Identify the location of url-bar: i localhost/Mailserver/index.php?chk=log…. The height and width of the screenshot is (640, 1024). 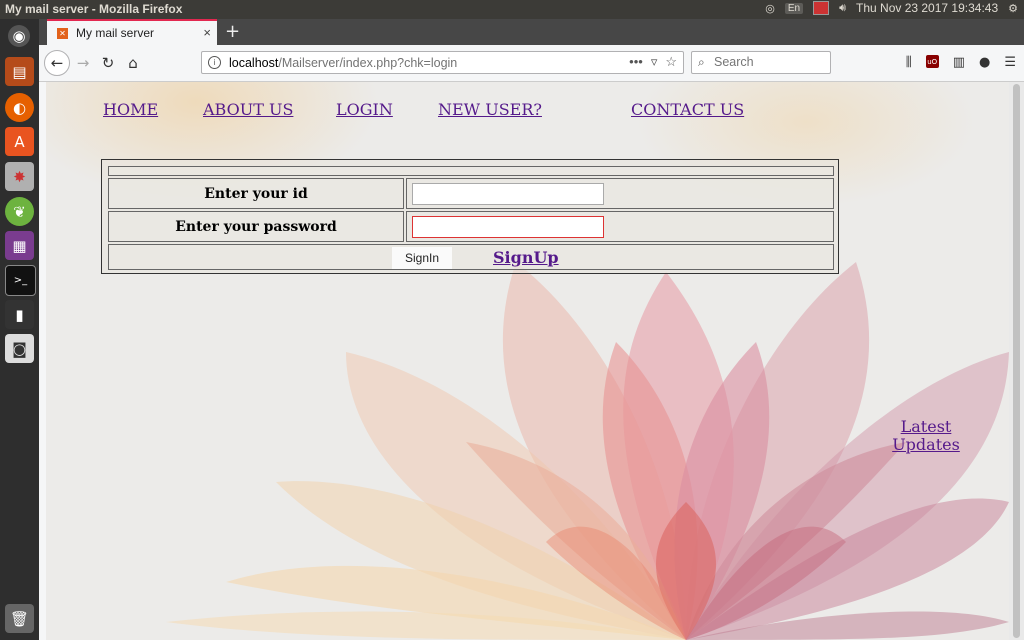
(442, 62).